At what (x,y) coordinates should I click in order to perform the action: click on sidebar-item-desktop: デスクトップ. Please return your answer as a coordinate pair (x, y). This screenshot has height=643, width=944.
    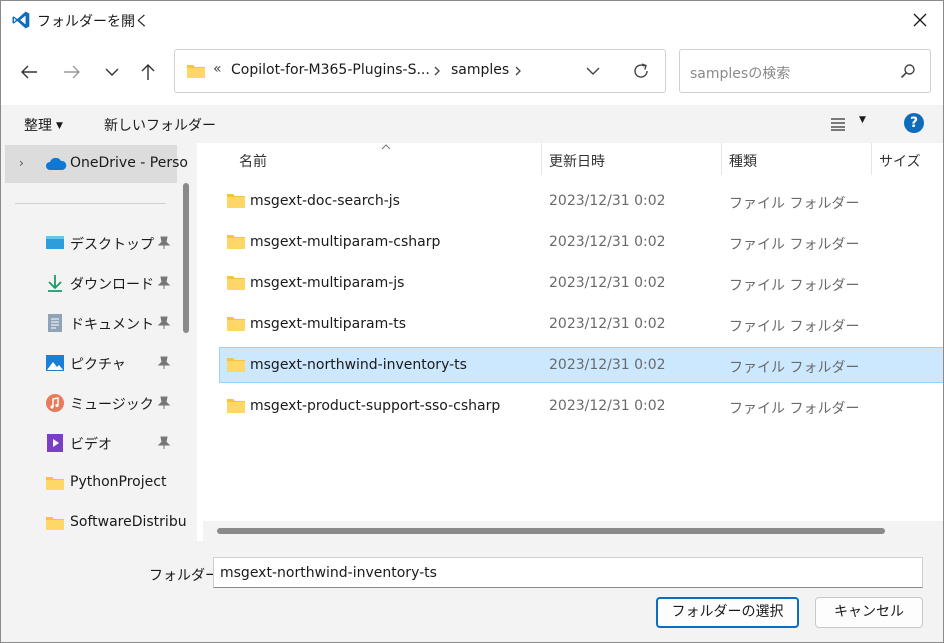
    Looking at the image, I should click on (89, 243).